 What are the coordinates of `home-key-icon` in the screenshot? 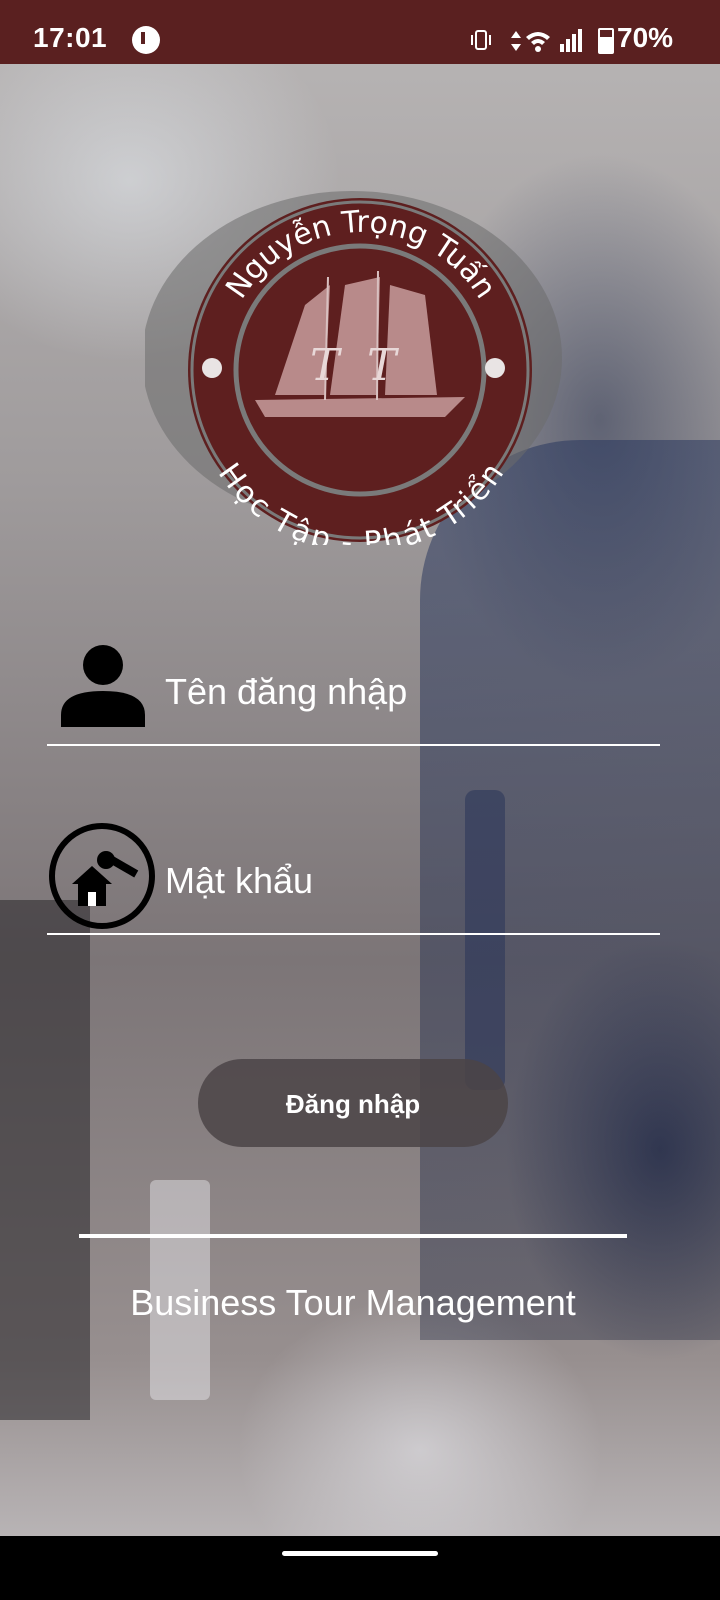 It's located at (102, 876).